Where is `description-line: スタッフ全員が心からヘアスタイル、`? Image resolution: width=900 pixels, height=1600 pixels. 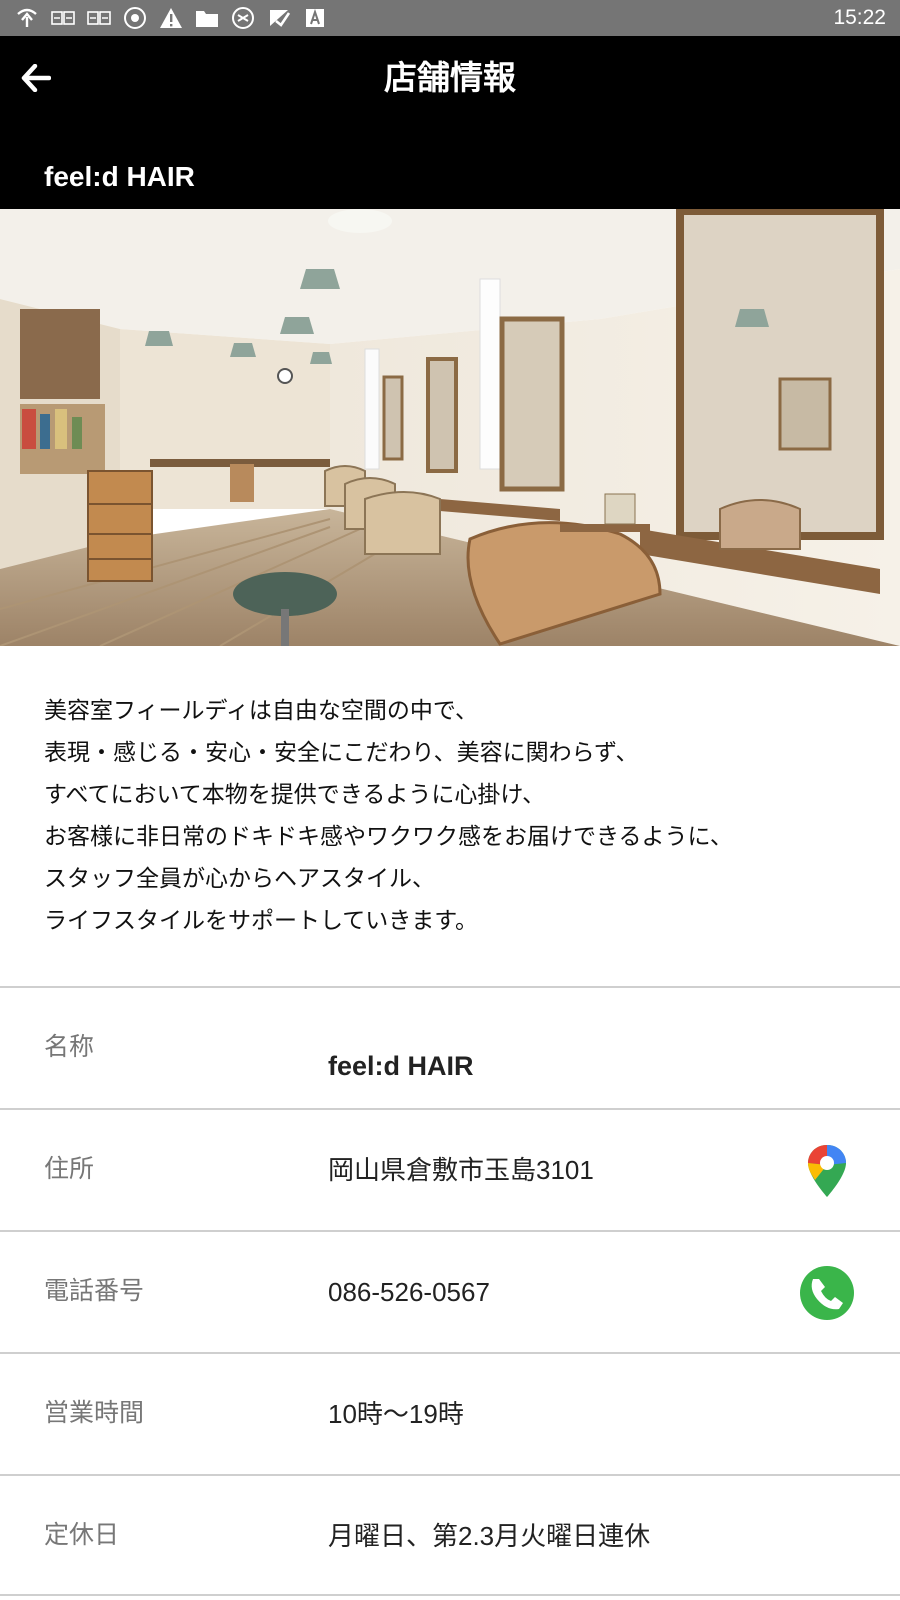
description-line: スタッフ全員が心からヘアスタイル、 is located at coordinates (239, 879).